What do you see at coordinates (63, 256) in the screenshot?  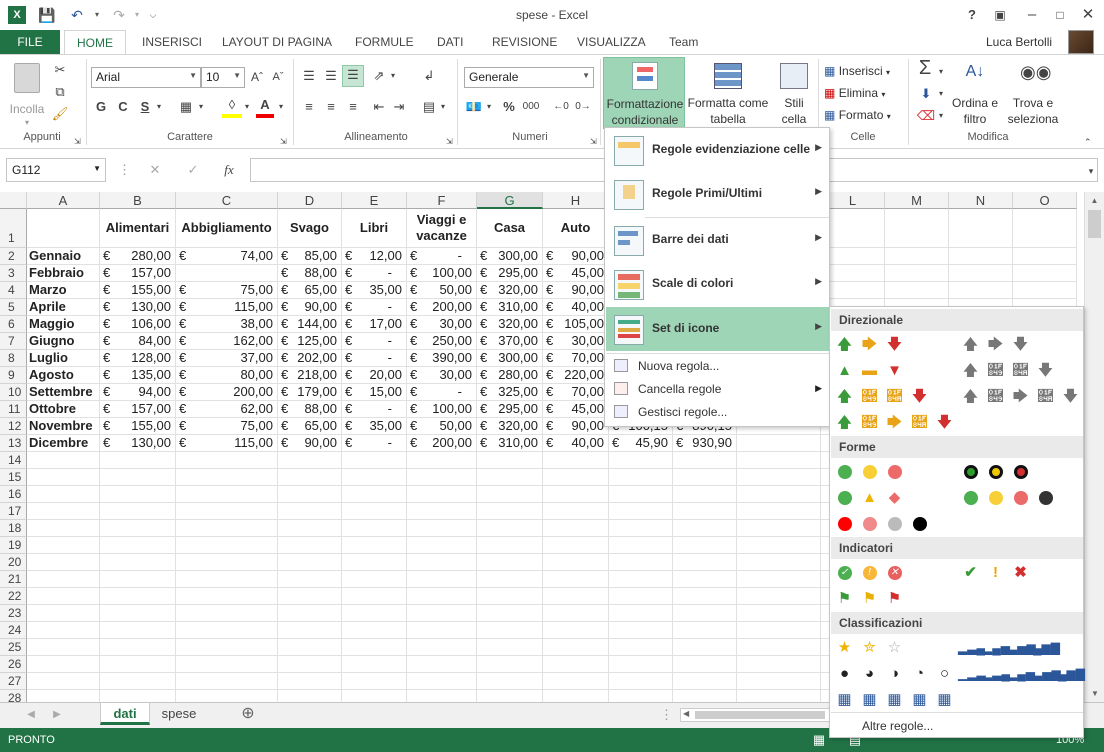 I see `month-cell: Gennaio` at bounding box center [63, 256].